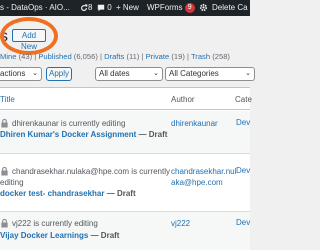 This screenshot has height=250, width=320. I want to click on filter-drafts: Drafts, so click(114, 56).